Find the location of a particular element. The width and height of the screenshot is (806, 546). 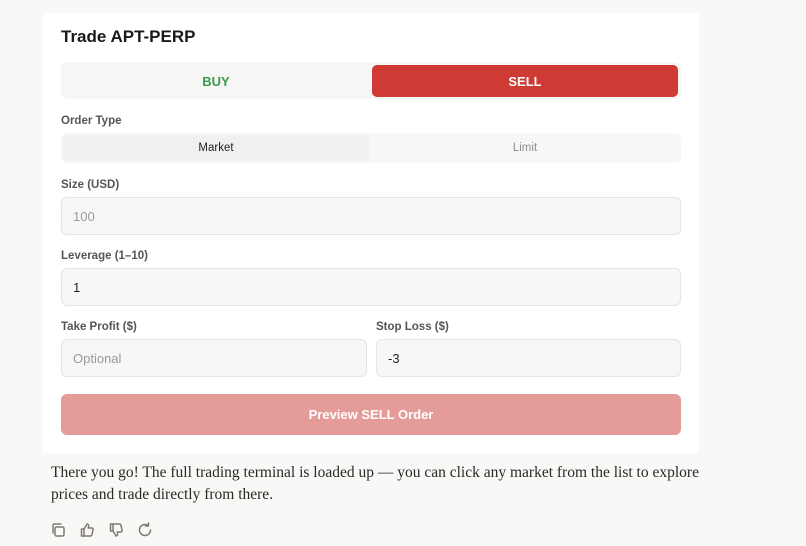

message-actions is located at coordinates (101, 530).